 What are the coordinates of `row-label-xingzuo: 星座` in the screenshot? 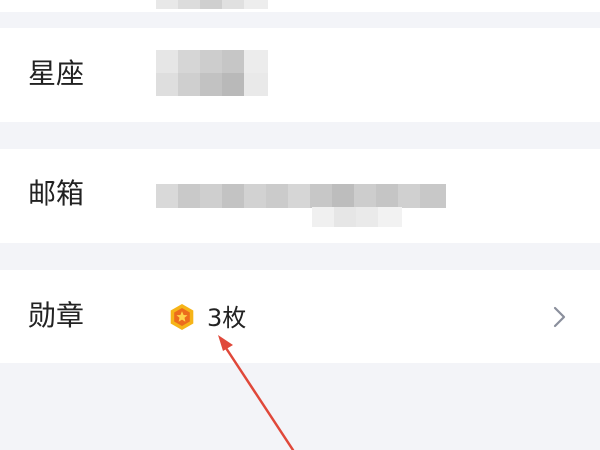 It's located at (56, 73).